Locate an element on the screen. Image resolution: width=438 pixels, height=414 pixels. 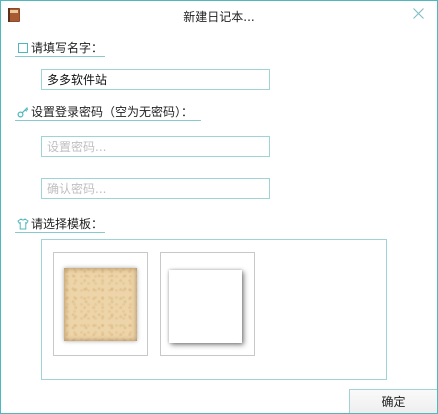
close-icon is located at coordinates (418, 15).